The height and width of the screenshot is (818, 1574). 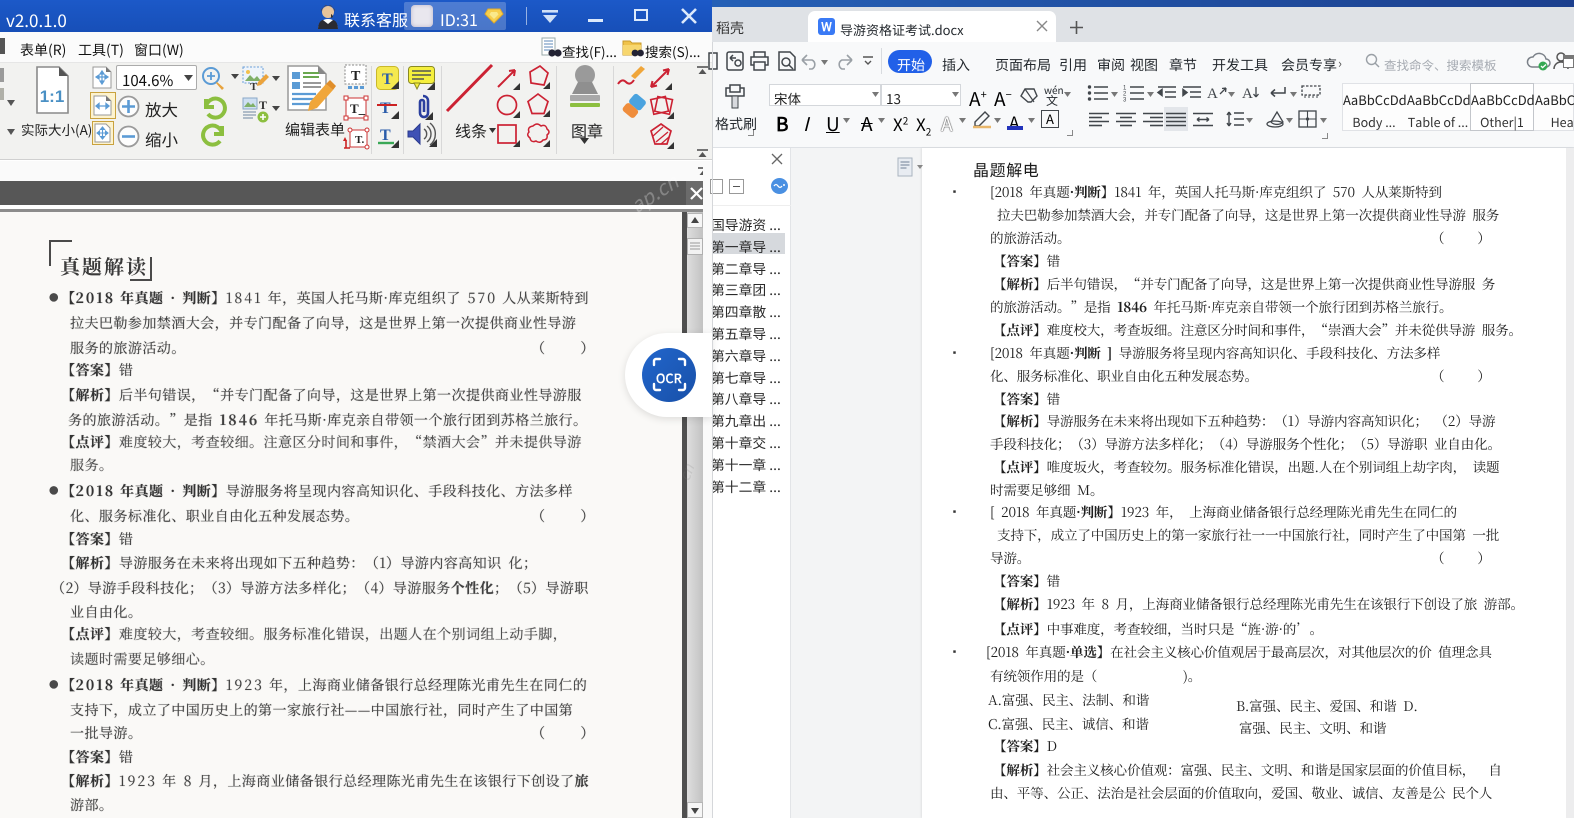 What do you see at coordinates (52, 96) in the screenshot?
I see `svg-text: 1:1` at bounding box center [52, 96].